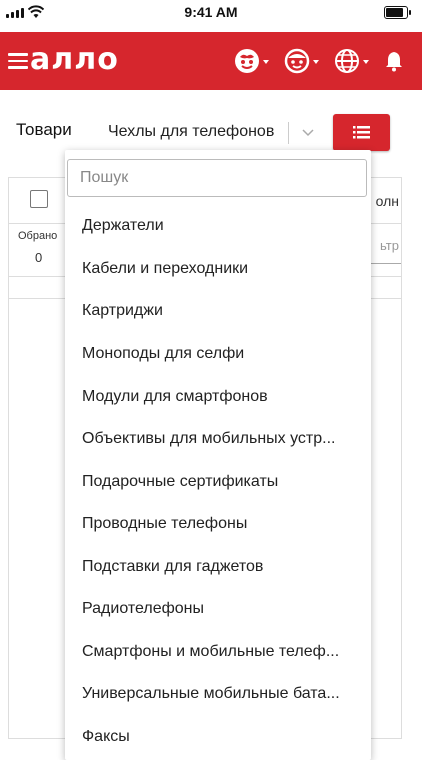  I want to click on dropdown-item: Радиотелефоны, so click(219, 609).